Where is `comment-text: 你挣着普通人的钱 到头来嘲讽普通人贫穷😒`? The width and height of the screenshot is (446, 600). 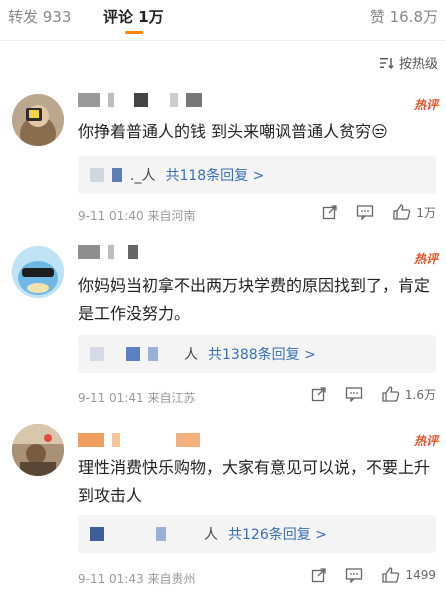
comment-text: 你挣着普通人的钱 到头来嘲讽普通人贫穷😒 is located at coordinates (233, 131).